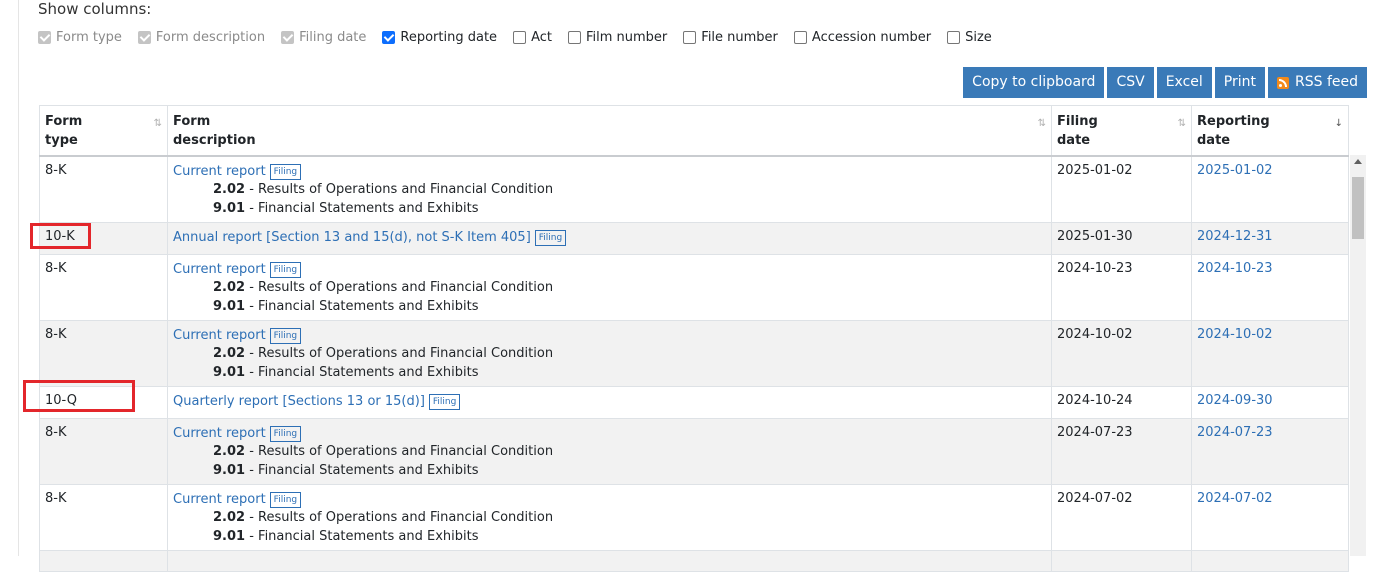 The image size is (1383, 572). What do you see at coordinates (103, 130) in the screenshot?
I see `header-form-type: Form type ⇅` at bounding box center [103, 130].